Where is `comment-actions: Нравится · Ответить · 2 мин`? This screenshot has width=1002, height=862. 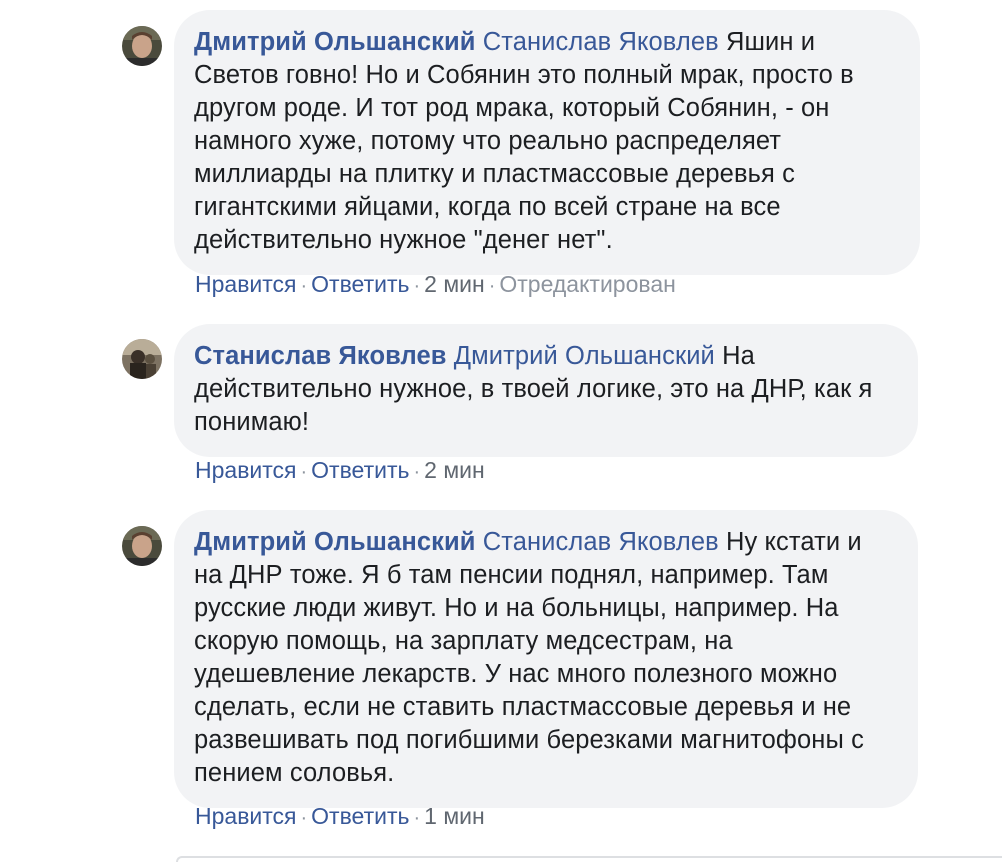 comment-actions: Нравится · Ответить · 2 мин is located at coordinates (340, 471).